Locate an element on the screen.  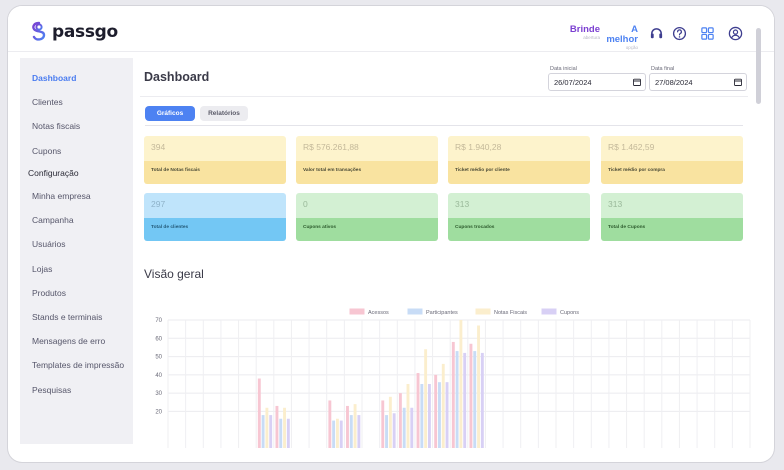
stat-card-value: 0 is located at coordinates (367, 205).